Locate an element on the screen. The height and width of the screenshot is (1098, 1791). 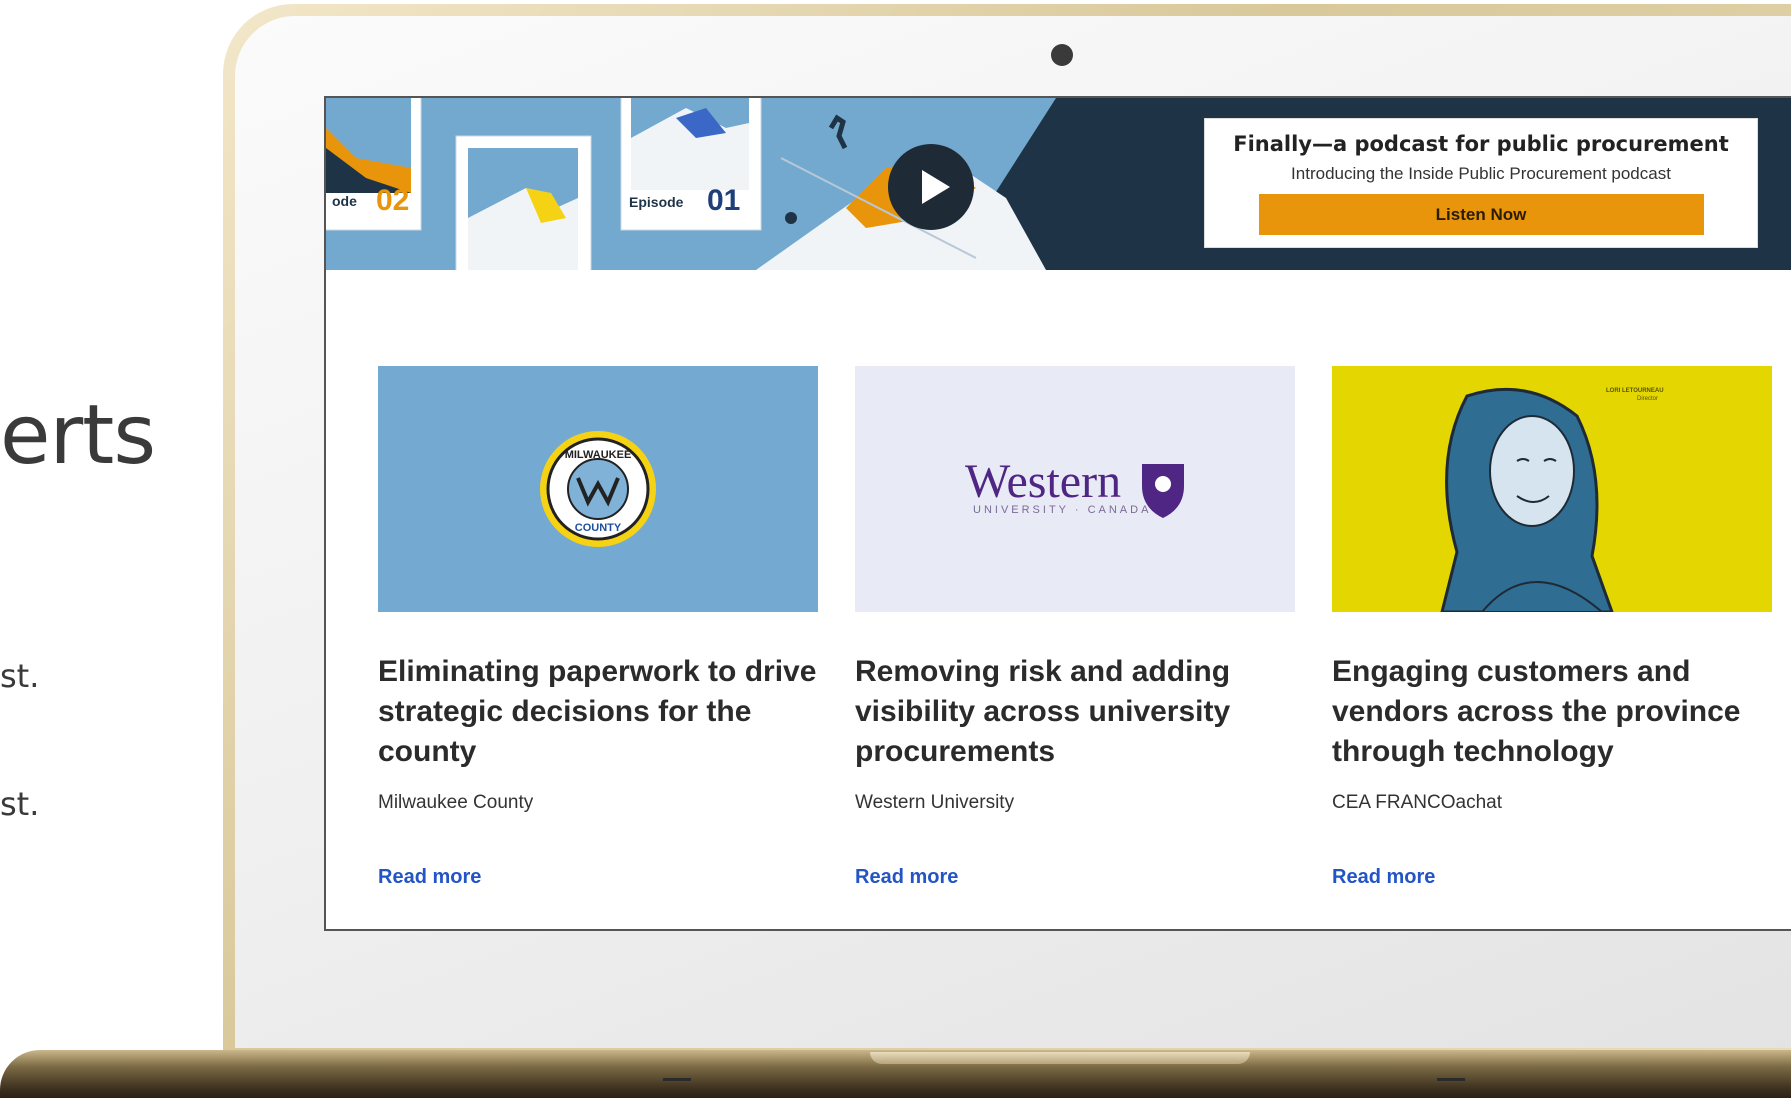
play-button is located at coordinates (931, 187).